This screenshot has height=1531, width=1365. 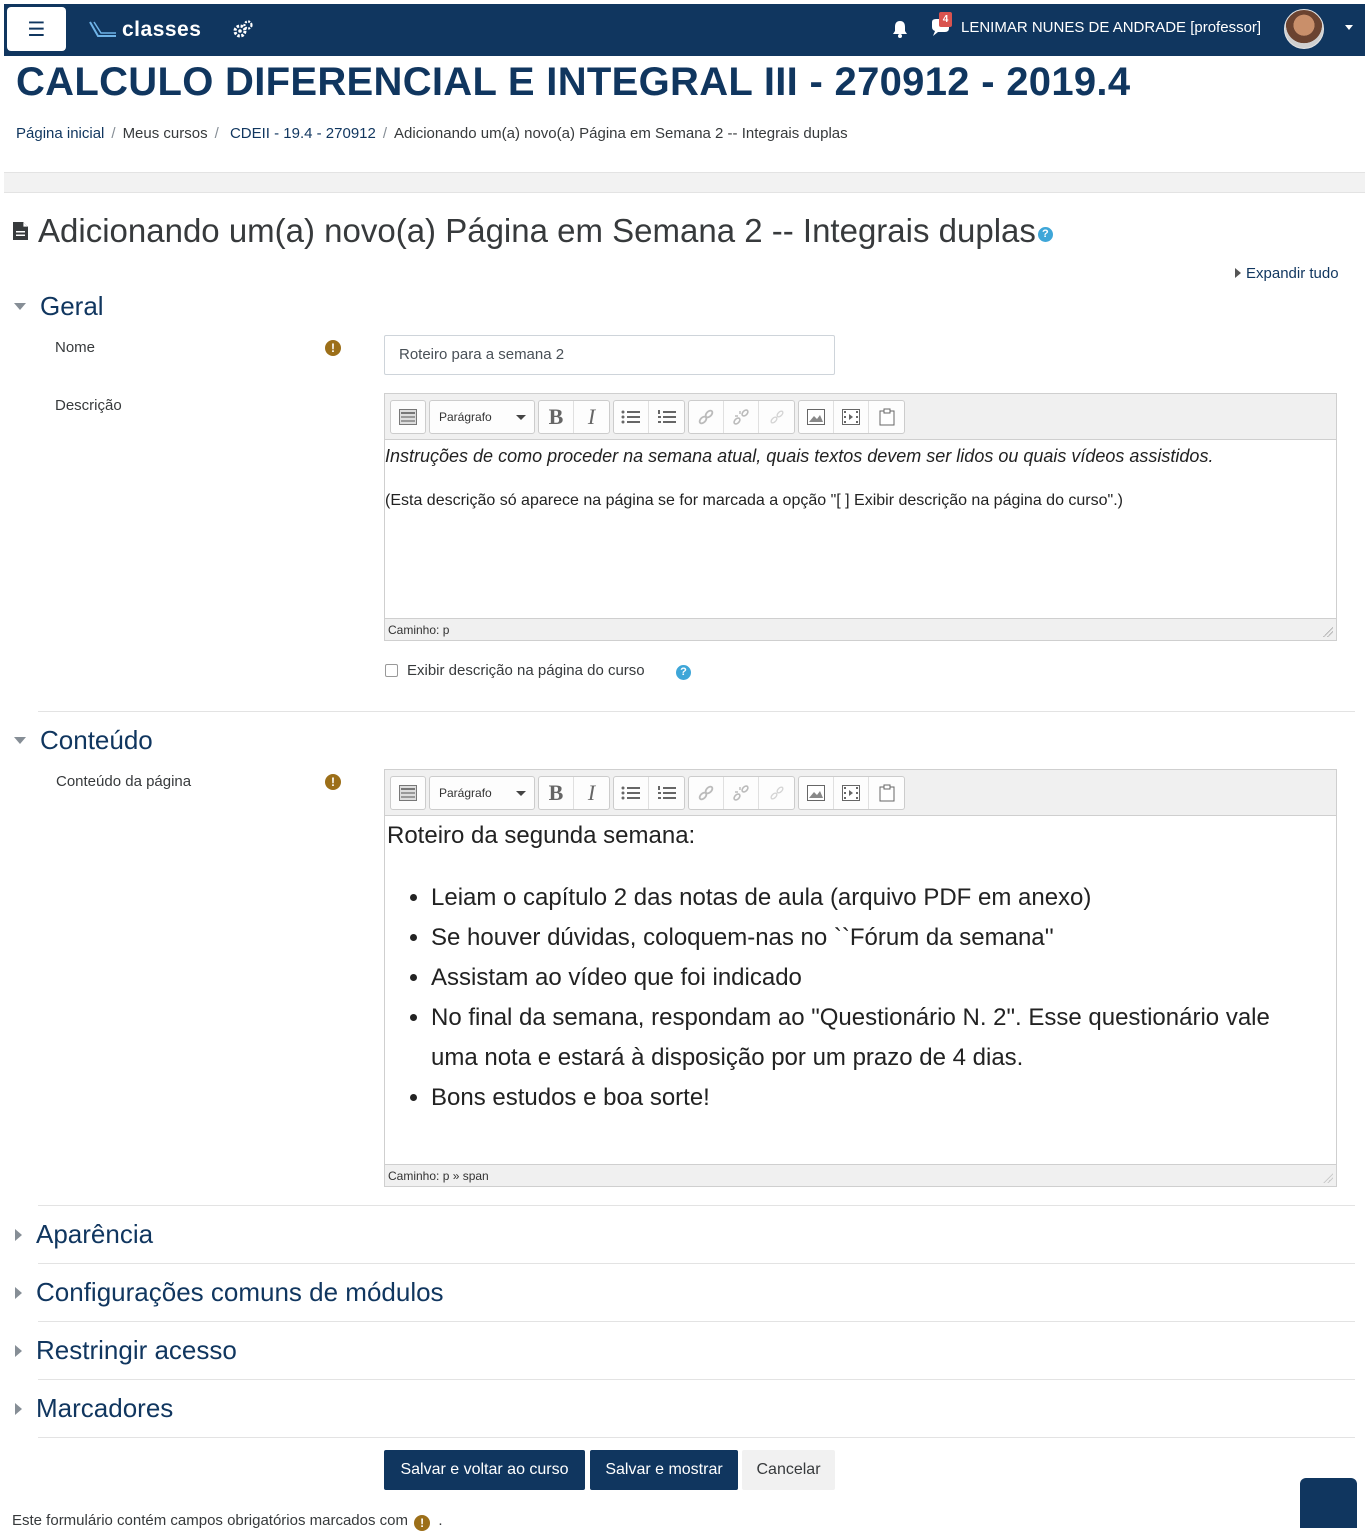 What do you see at coordinates (1111, 27) in the screenshot?
I see `user-menu-name: LENIMAR NUNES DE ANDRADE [professor]` at bounding box center [1111, 27].